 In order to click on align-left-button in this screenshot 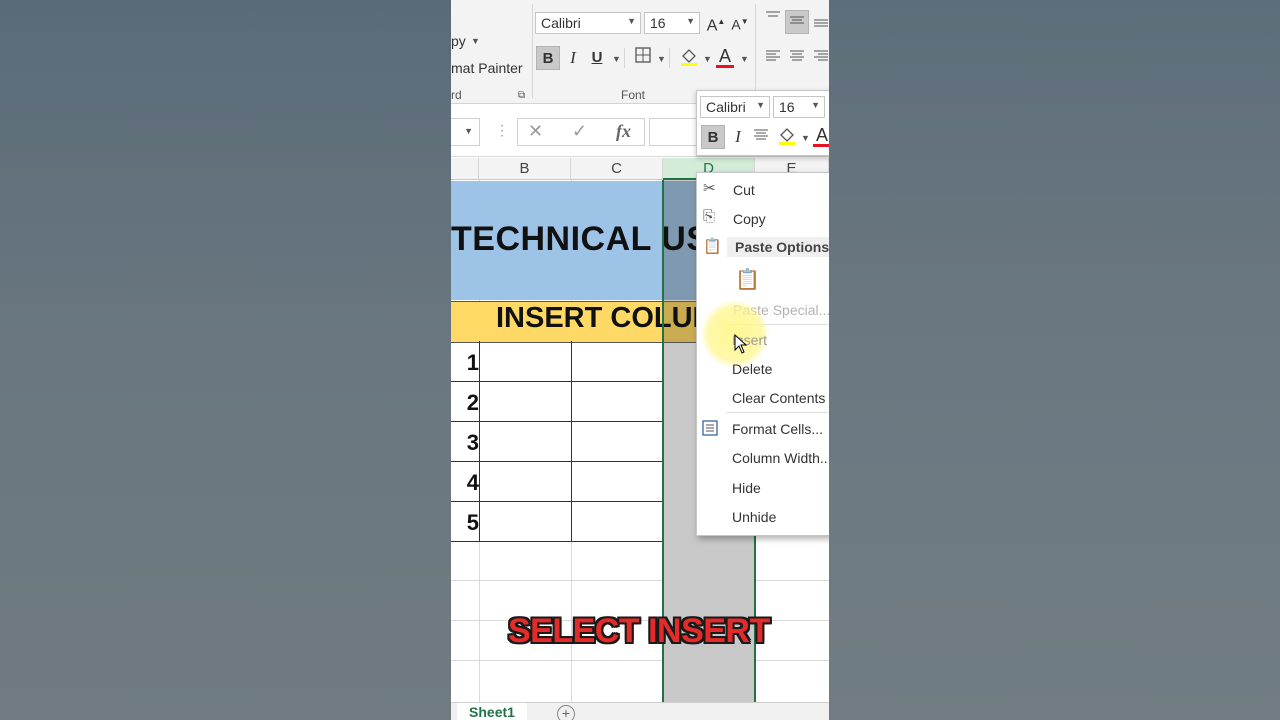, I will do `click(773, 58)`.